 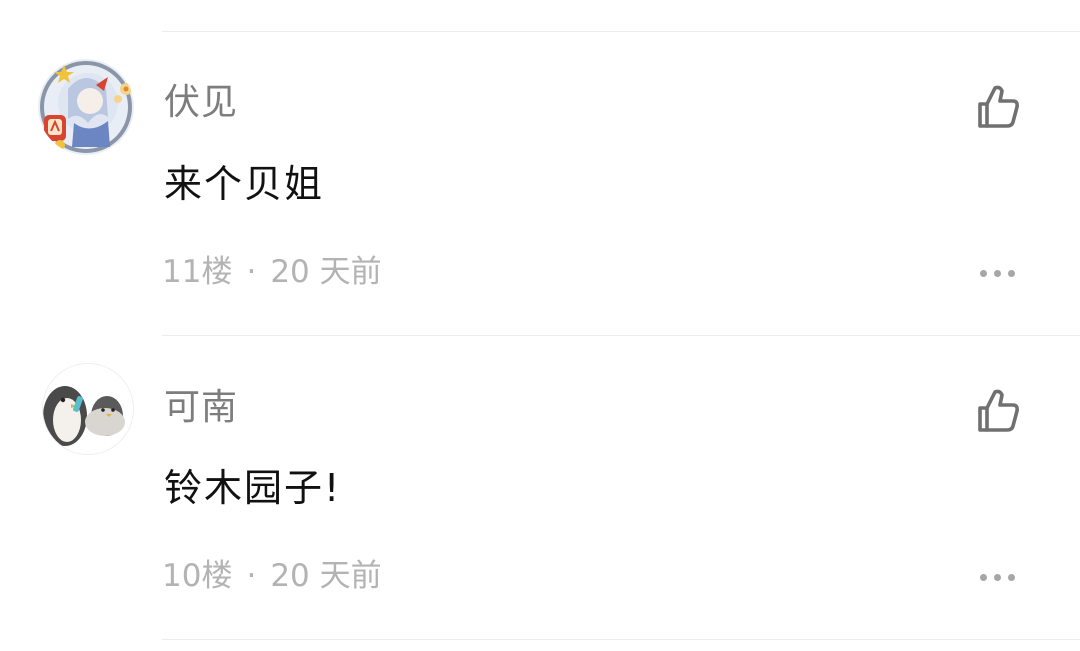 What do you see at coordinates (197, 272) in the screenshot?
I see `floor-number: 11楼` at bounding box center [197, 272].